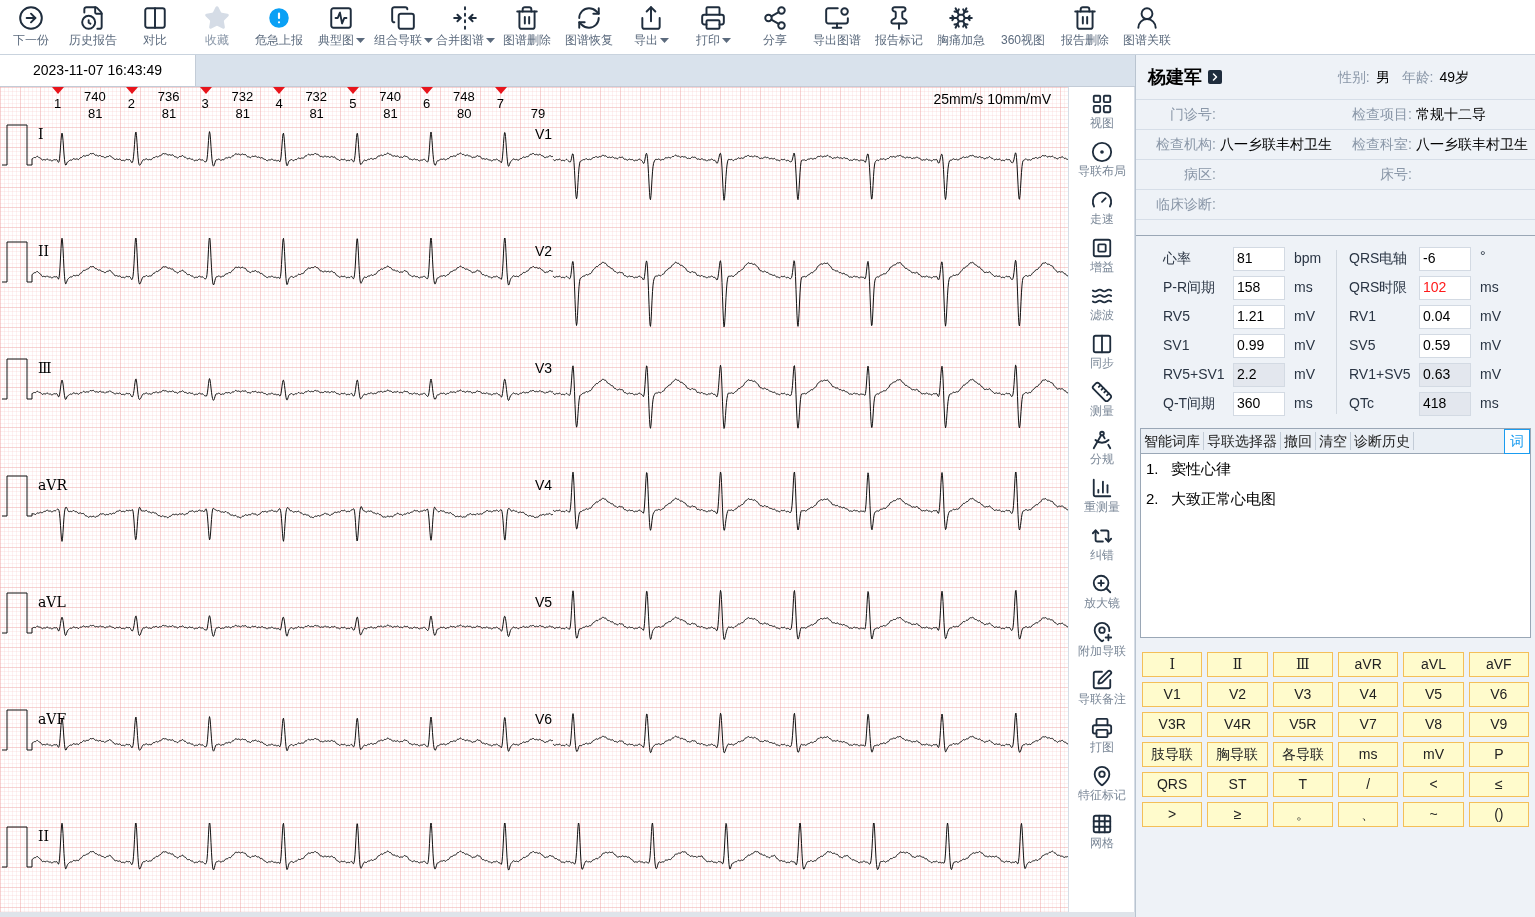  Describe the element at coordinates (1302, 664) in the screenshot. I see `keypad-button: Ⅲ` at that location.